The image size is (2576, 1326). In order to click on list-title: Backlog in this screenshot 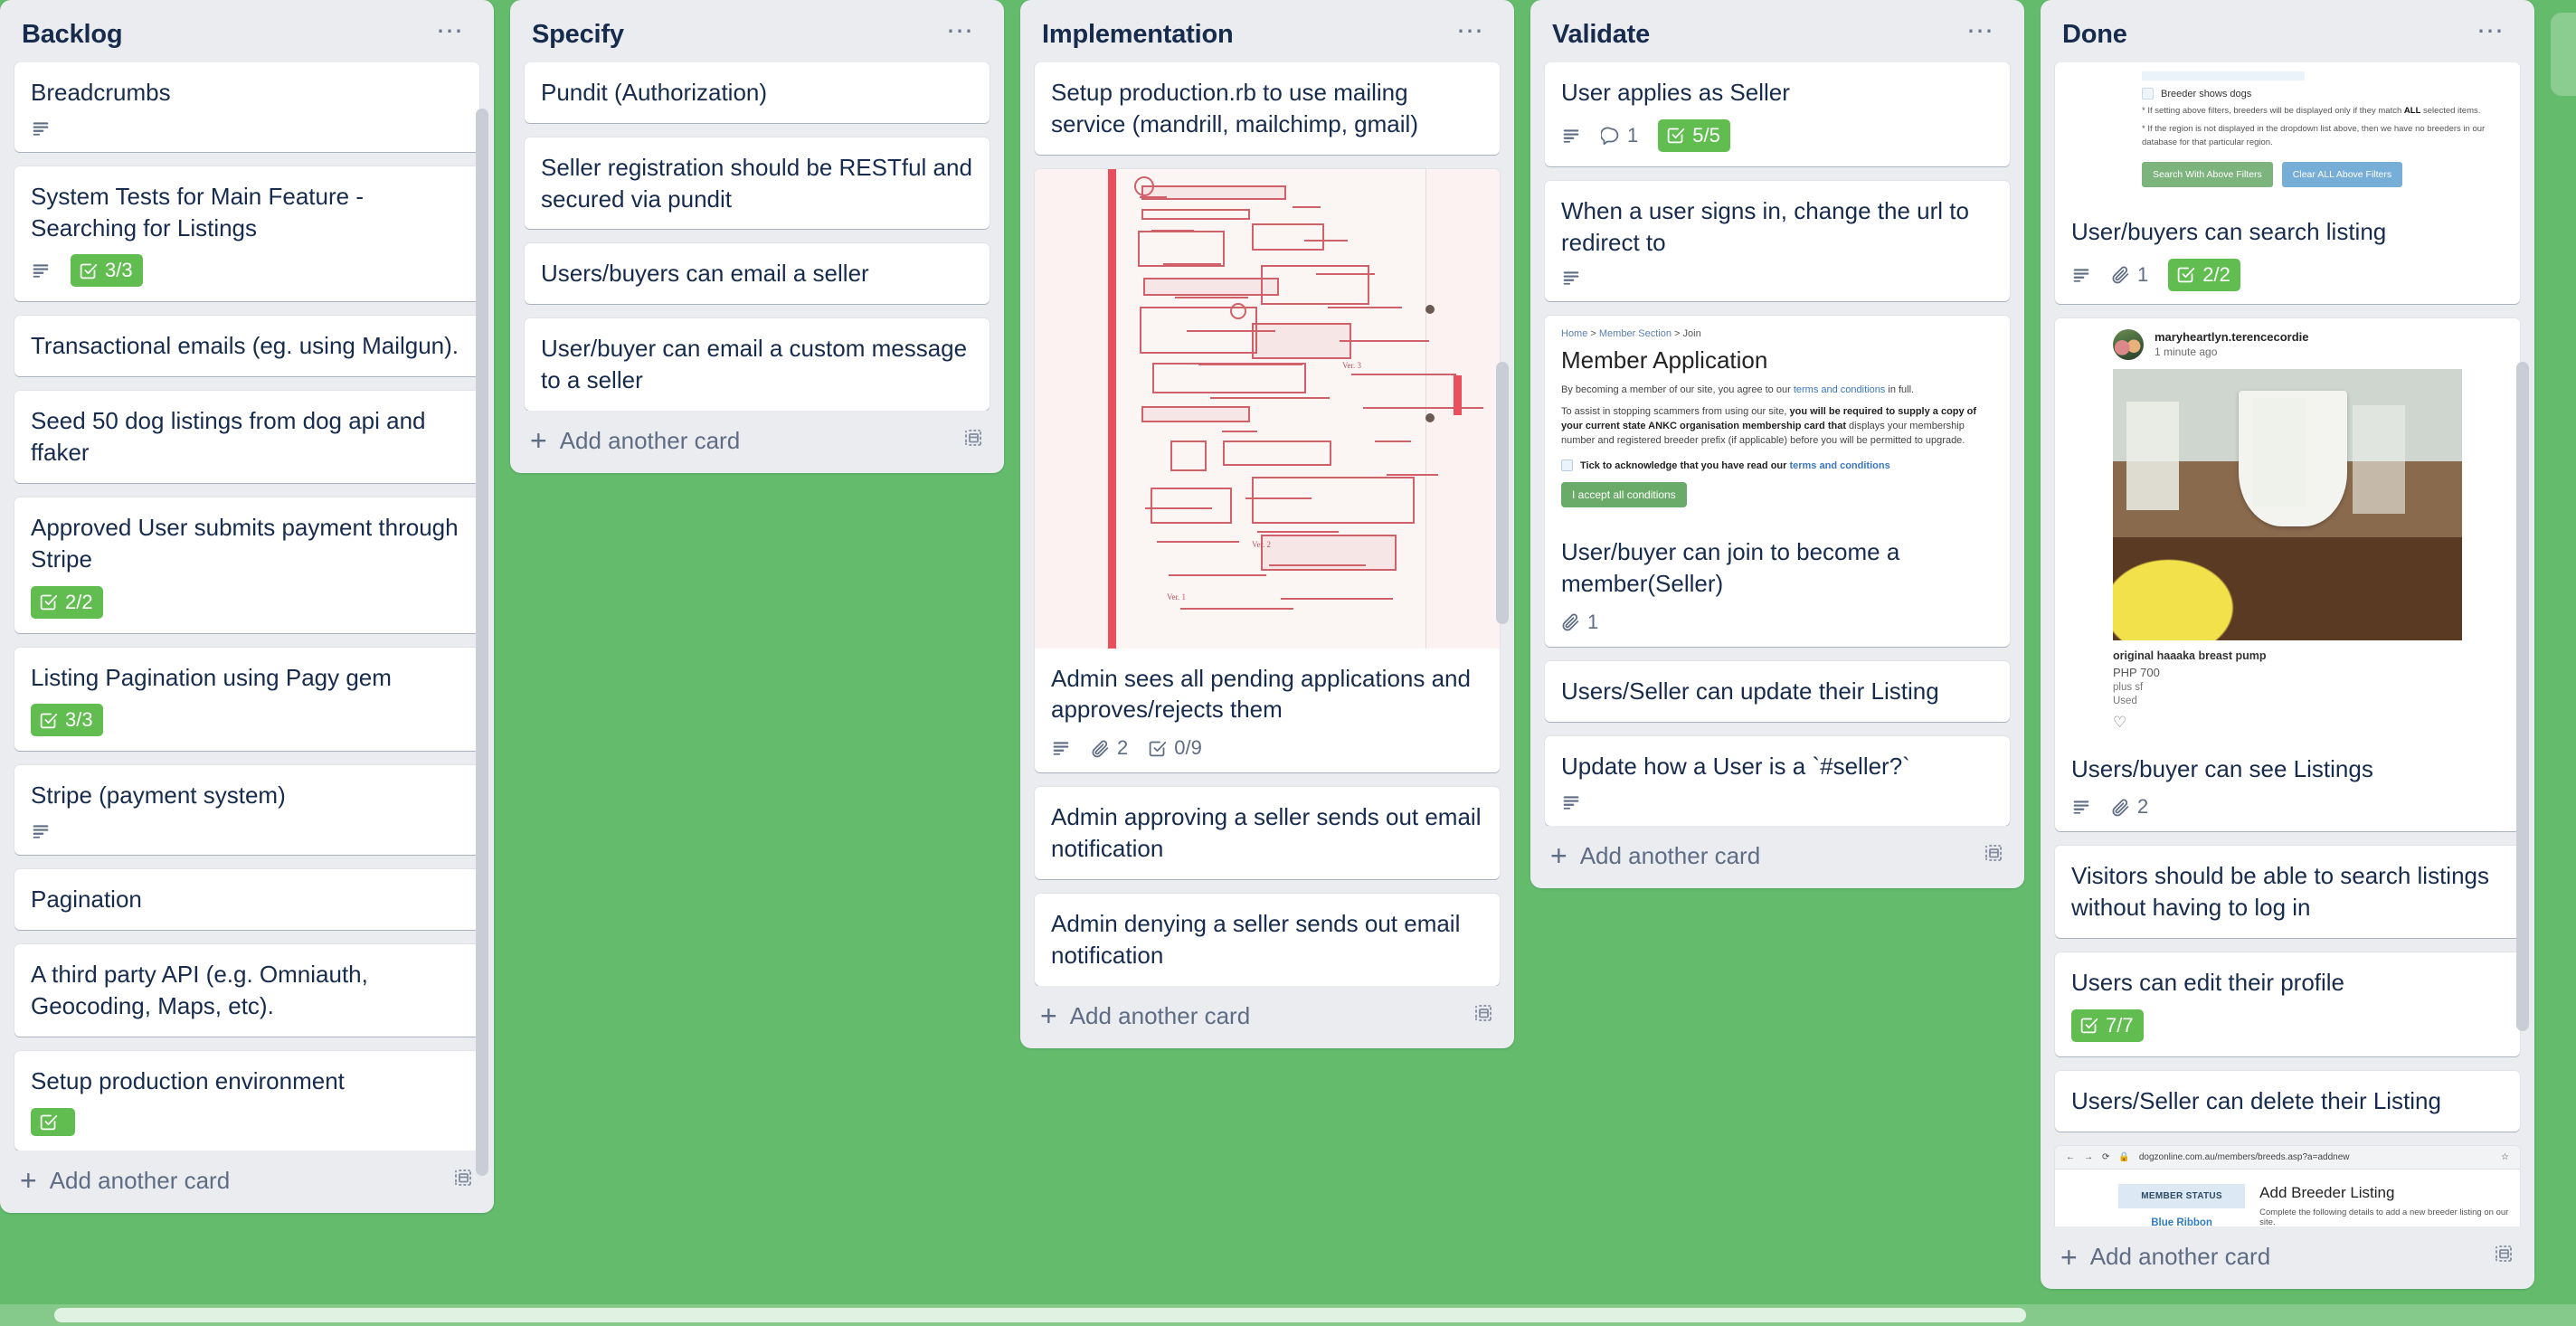, I will do `click(72, 35)`.